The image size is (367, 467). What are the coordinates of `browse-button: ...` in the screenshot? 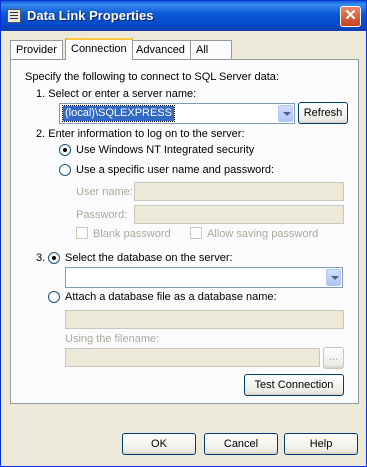 It's located at (333, 358).